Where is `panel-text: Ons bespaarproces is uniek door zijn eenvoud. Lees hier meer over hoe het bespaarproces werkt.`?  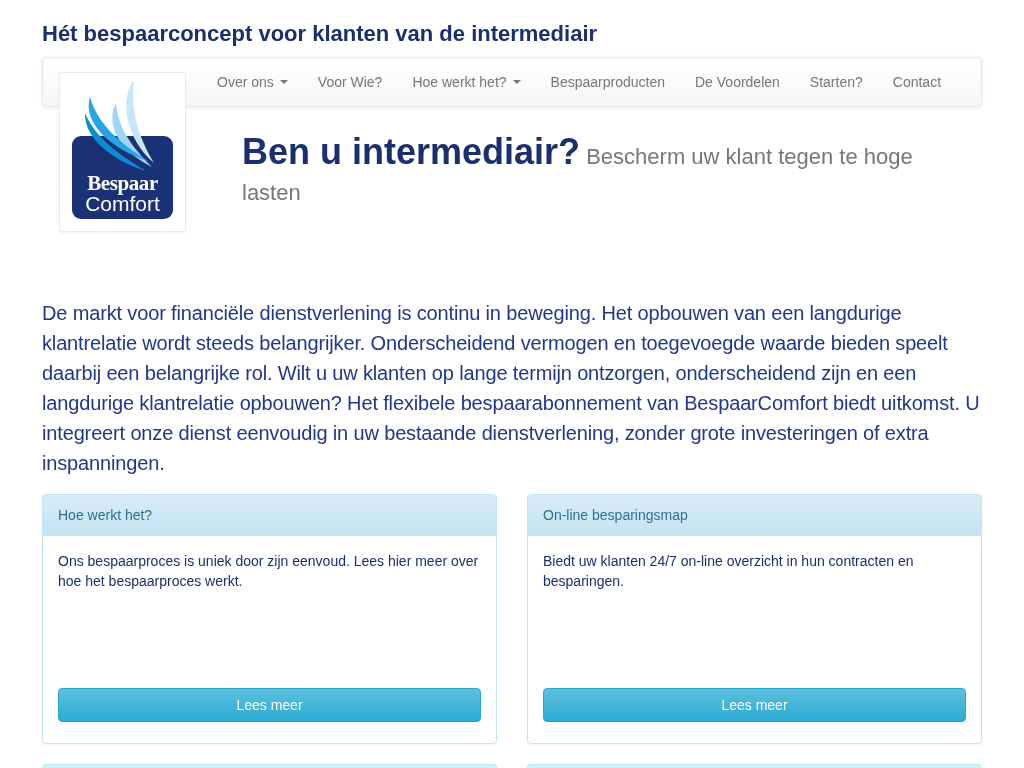
panel-text: Ons bespaarproces is uniek door zijn eenvoud. Lees hier meer over hoe het bespaarproces werkt. is located at coordinates (269, 571).